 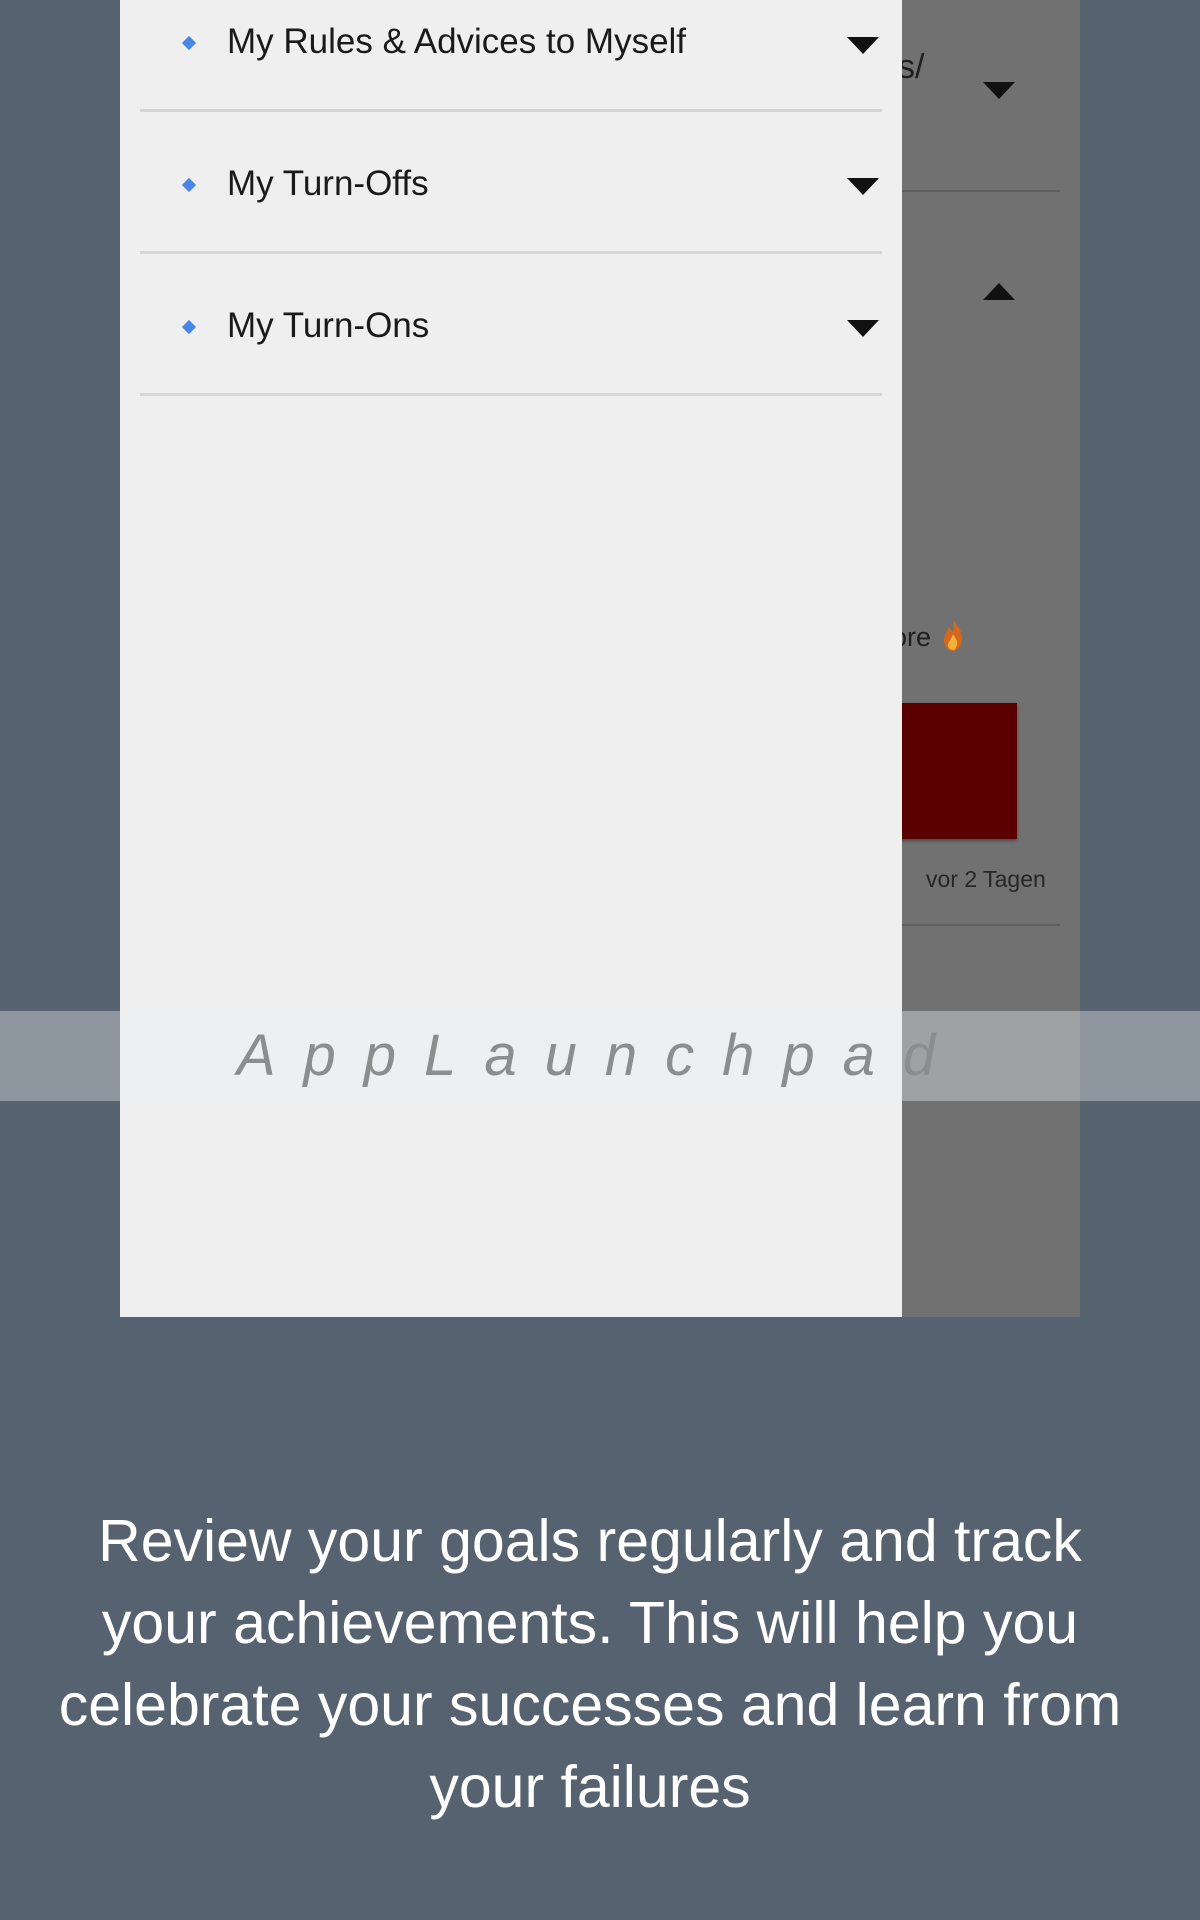 What do you see at coordinates (511, 183) in the screenshot?
I see `drawer-item-turn-offs: My Turn-Offs` at bounding box center [511, 183].